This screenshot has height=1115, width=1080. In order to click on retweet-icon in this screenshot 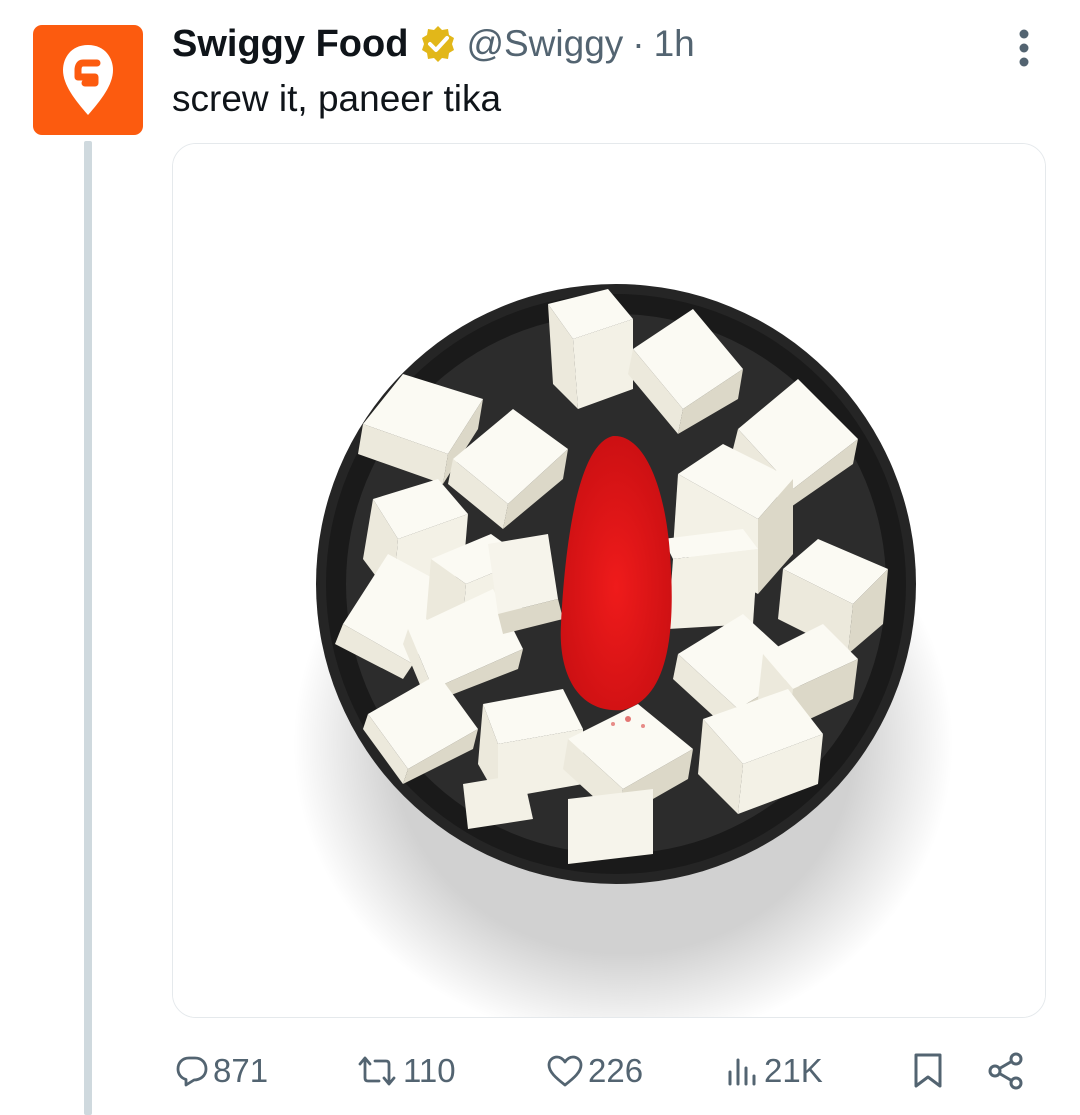, I will do `click(377, 1071)`.